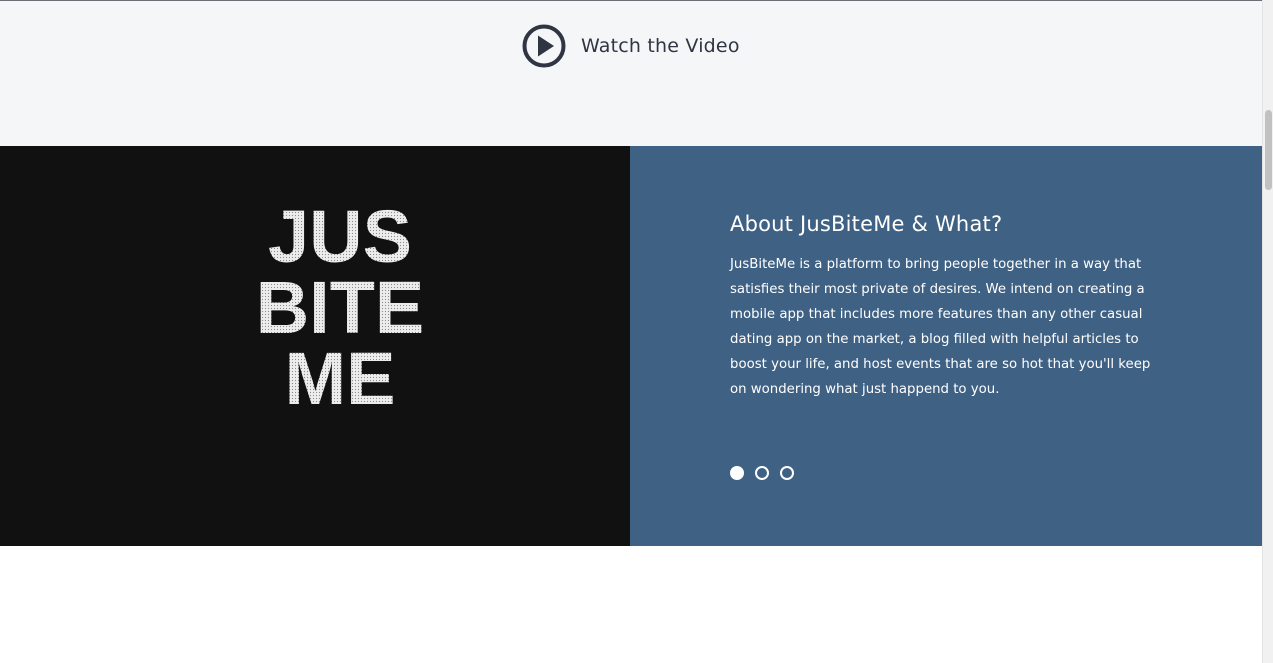 This screenshot has width=1273, height=663. What do you see at coordinates (544, 46) in the screenshot?
I see `play-circle-icon` at bounding box center [544, 46].